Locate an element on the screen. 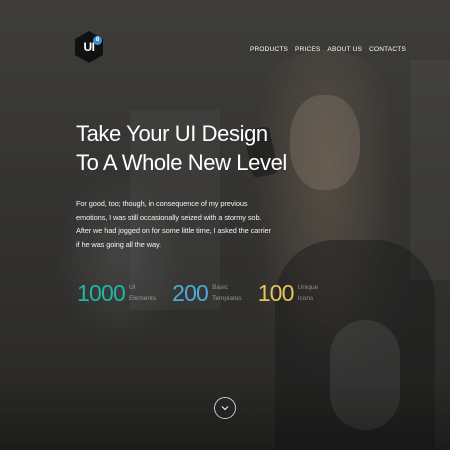  main-nav: PRODUCTS PRICES ABOUT US CONTACTS is located at coordinates (328, 49).